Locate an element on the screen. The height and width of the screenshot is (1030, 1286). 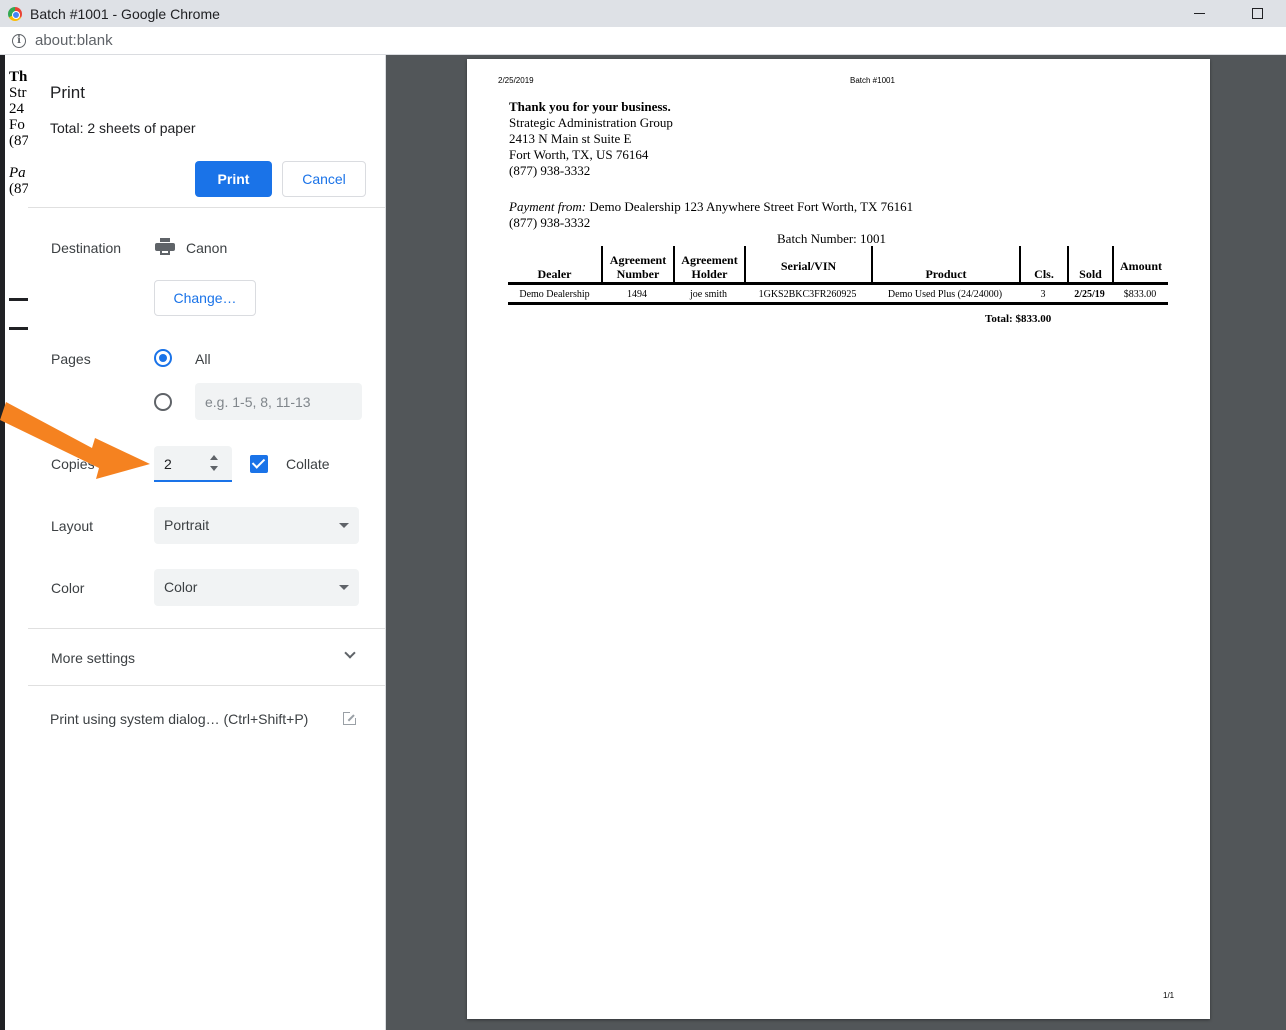
info-icon: i is located at coordinates (19, 40).